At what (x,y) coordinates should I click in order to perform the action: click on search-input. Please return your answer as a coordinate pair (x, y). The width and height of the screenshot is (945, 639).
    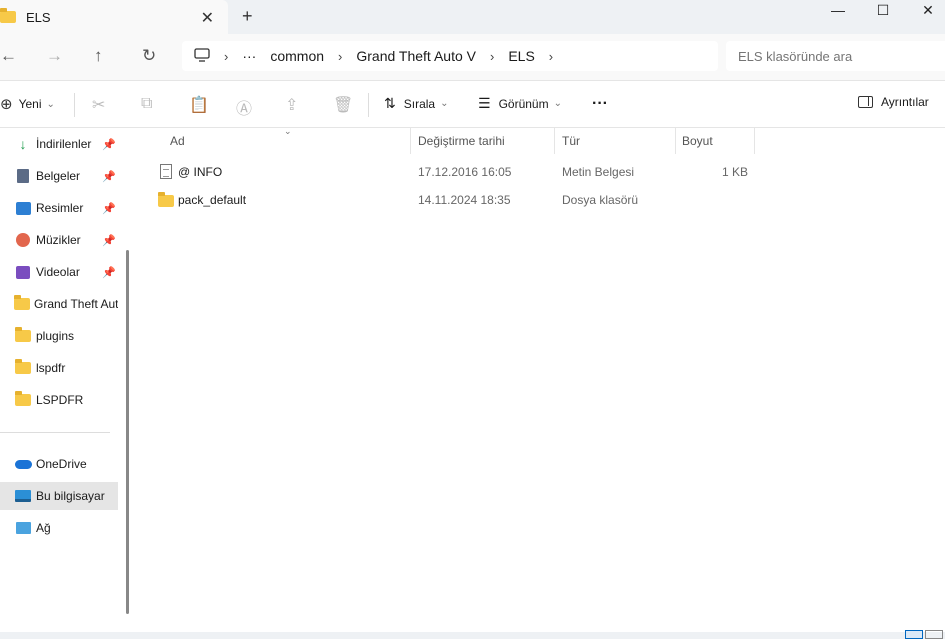
    Looking at the image, I should click on (835, 56).